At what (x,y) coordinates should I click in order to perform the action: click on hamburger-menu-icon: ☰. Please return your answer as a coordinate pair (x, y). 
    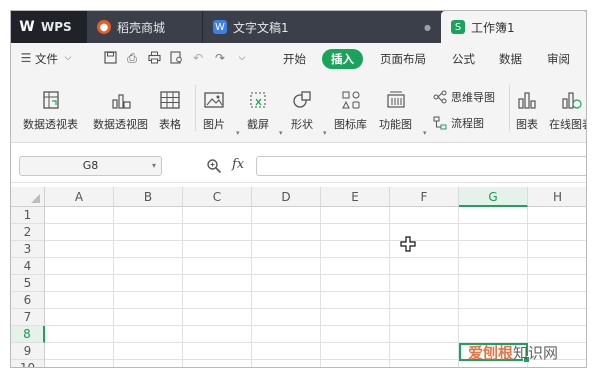
    Looking at the image, I should click on (26, 58).